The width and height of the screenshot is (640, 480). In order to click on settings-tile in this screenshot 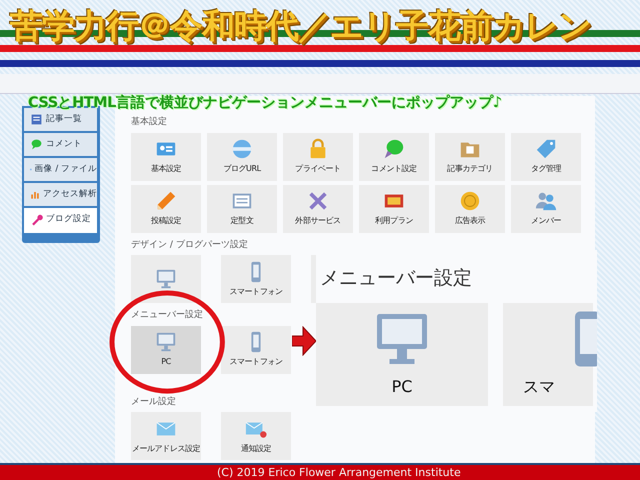, I will do `click(166, 279)`.